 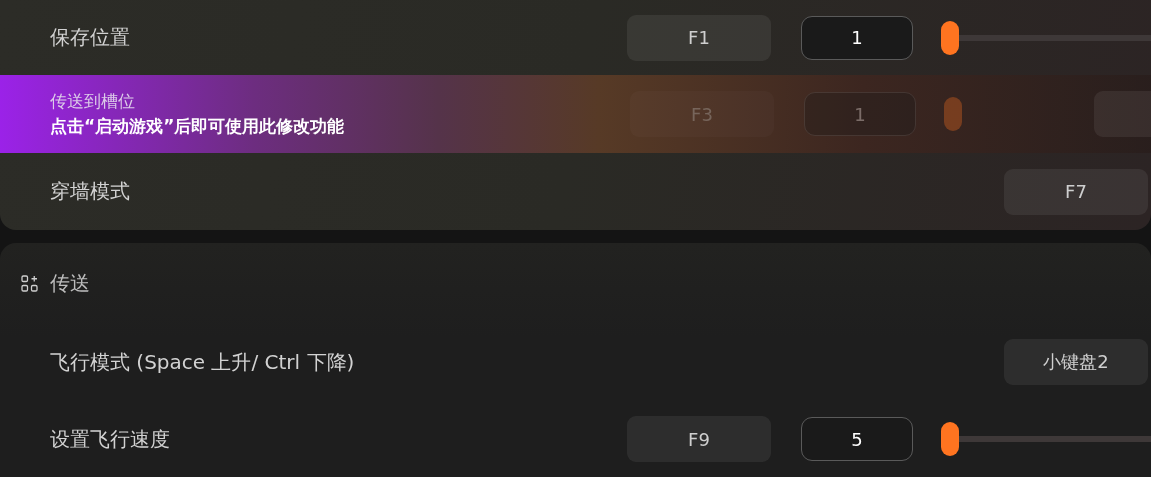 What do you see at coordinates (857, 439) in the screenshot?
I see `value-field: 5` at bounding box center [857, 439].